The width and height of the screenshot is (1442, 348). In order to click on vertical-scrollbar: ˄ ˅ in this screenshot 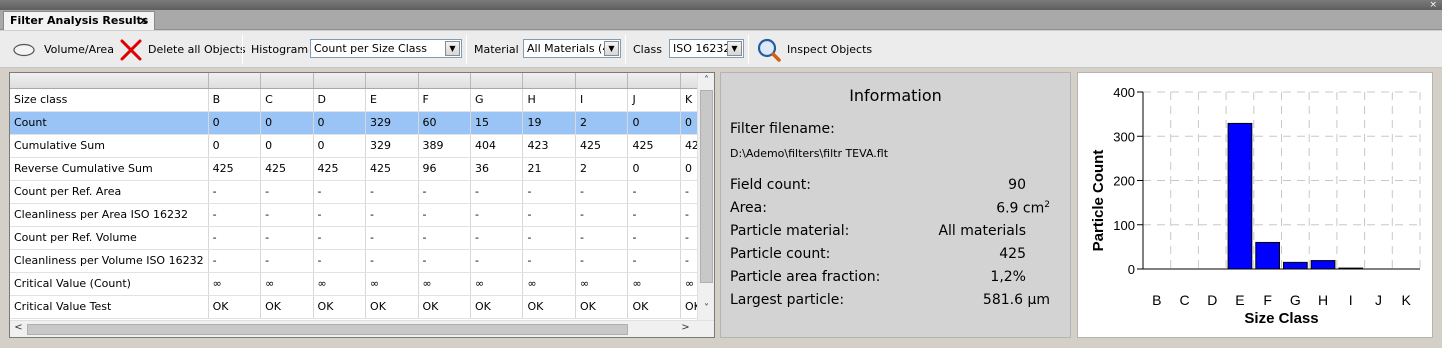, I will do `click(705, 196)`.